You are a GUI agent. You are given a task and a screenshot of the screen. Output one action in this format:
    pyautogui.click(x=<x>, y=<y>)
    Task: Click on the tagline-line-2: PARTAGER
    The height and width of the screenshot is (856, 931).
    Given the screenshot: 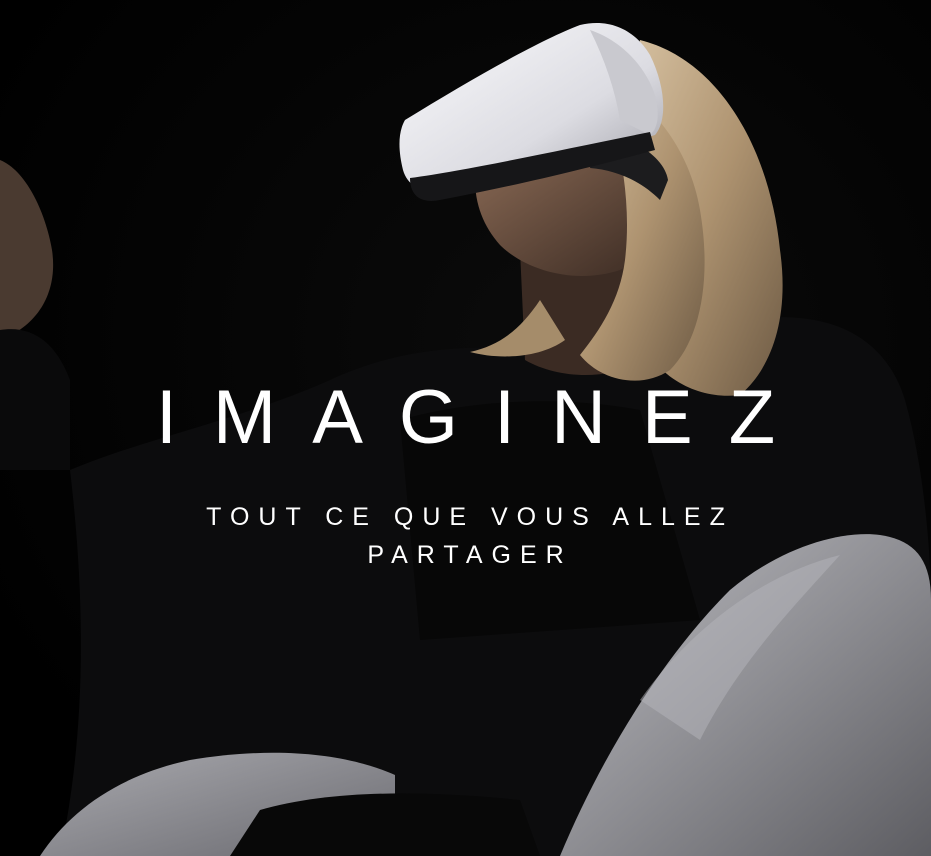 What is the action you would take?
    pyautogui.click(x=470, y=555)
    